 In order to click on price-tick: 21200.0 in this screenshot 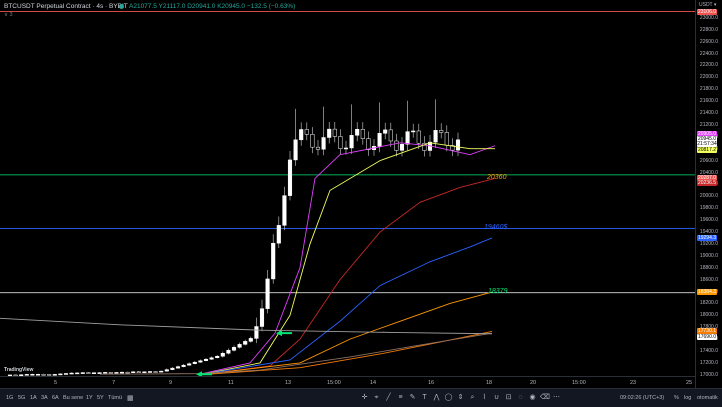, I will do `click(709, 125)`.